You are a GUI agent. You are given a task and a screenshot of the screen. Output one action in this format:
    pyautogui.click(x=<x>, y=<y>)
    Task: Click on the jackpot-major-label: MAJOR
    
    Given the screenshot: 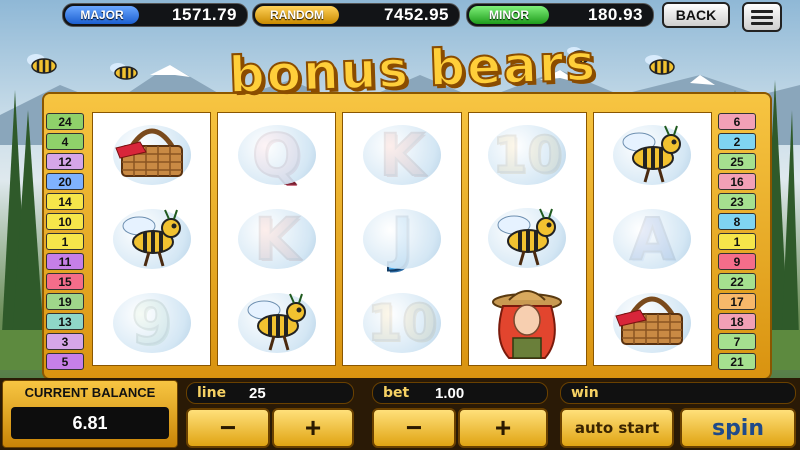 What is the action you would take?
    pyautogui.click(x=102, y=15)
    